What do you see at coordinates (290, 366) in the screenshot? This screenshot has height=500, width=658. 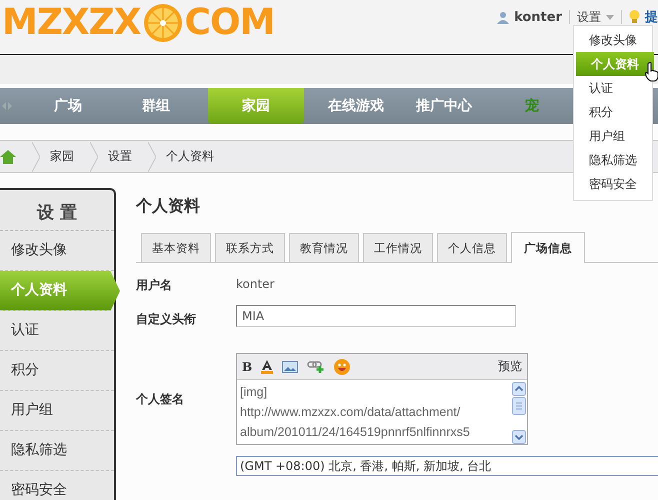 I see `image-icon` at bounding box center [290, 366].